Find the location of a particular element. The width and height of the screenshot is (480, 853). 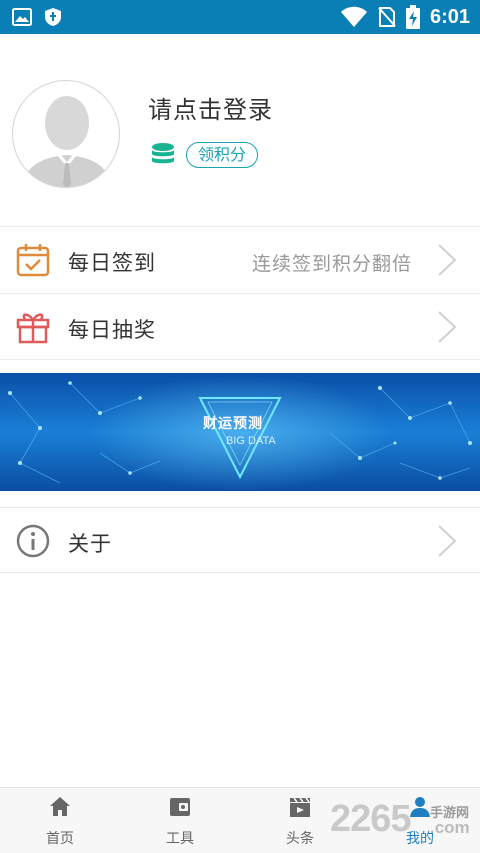

watermark-text-en: .com is located at coordinates (450, 827).